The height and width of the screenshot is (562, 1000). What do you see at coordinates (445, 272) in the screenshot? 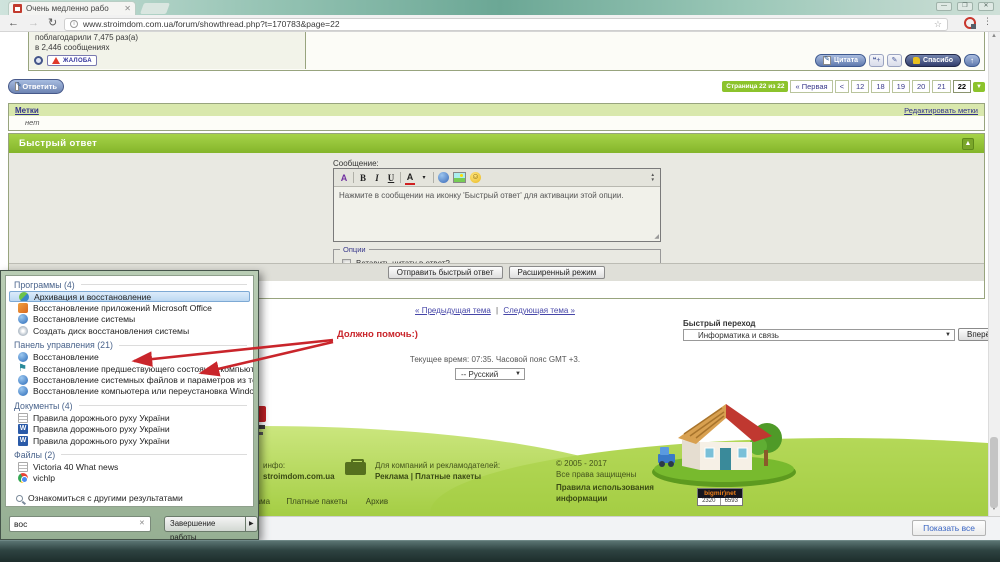
I see `submit-quick-reply-button: Отправить быстрый ответ` at bounding box center [445, 272].